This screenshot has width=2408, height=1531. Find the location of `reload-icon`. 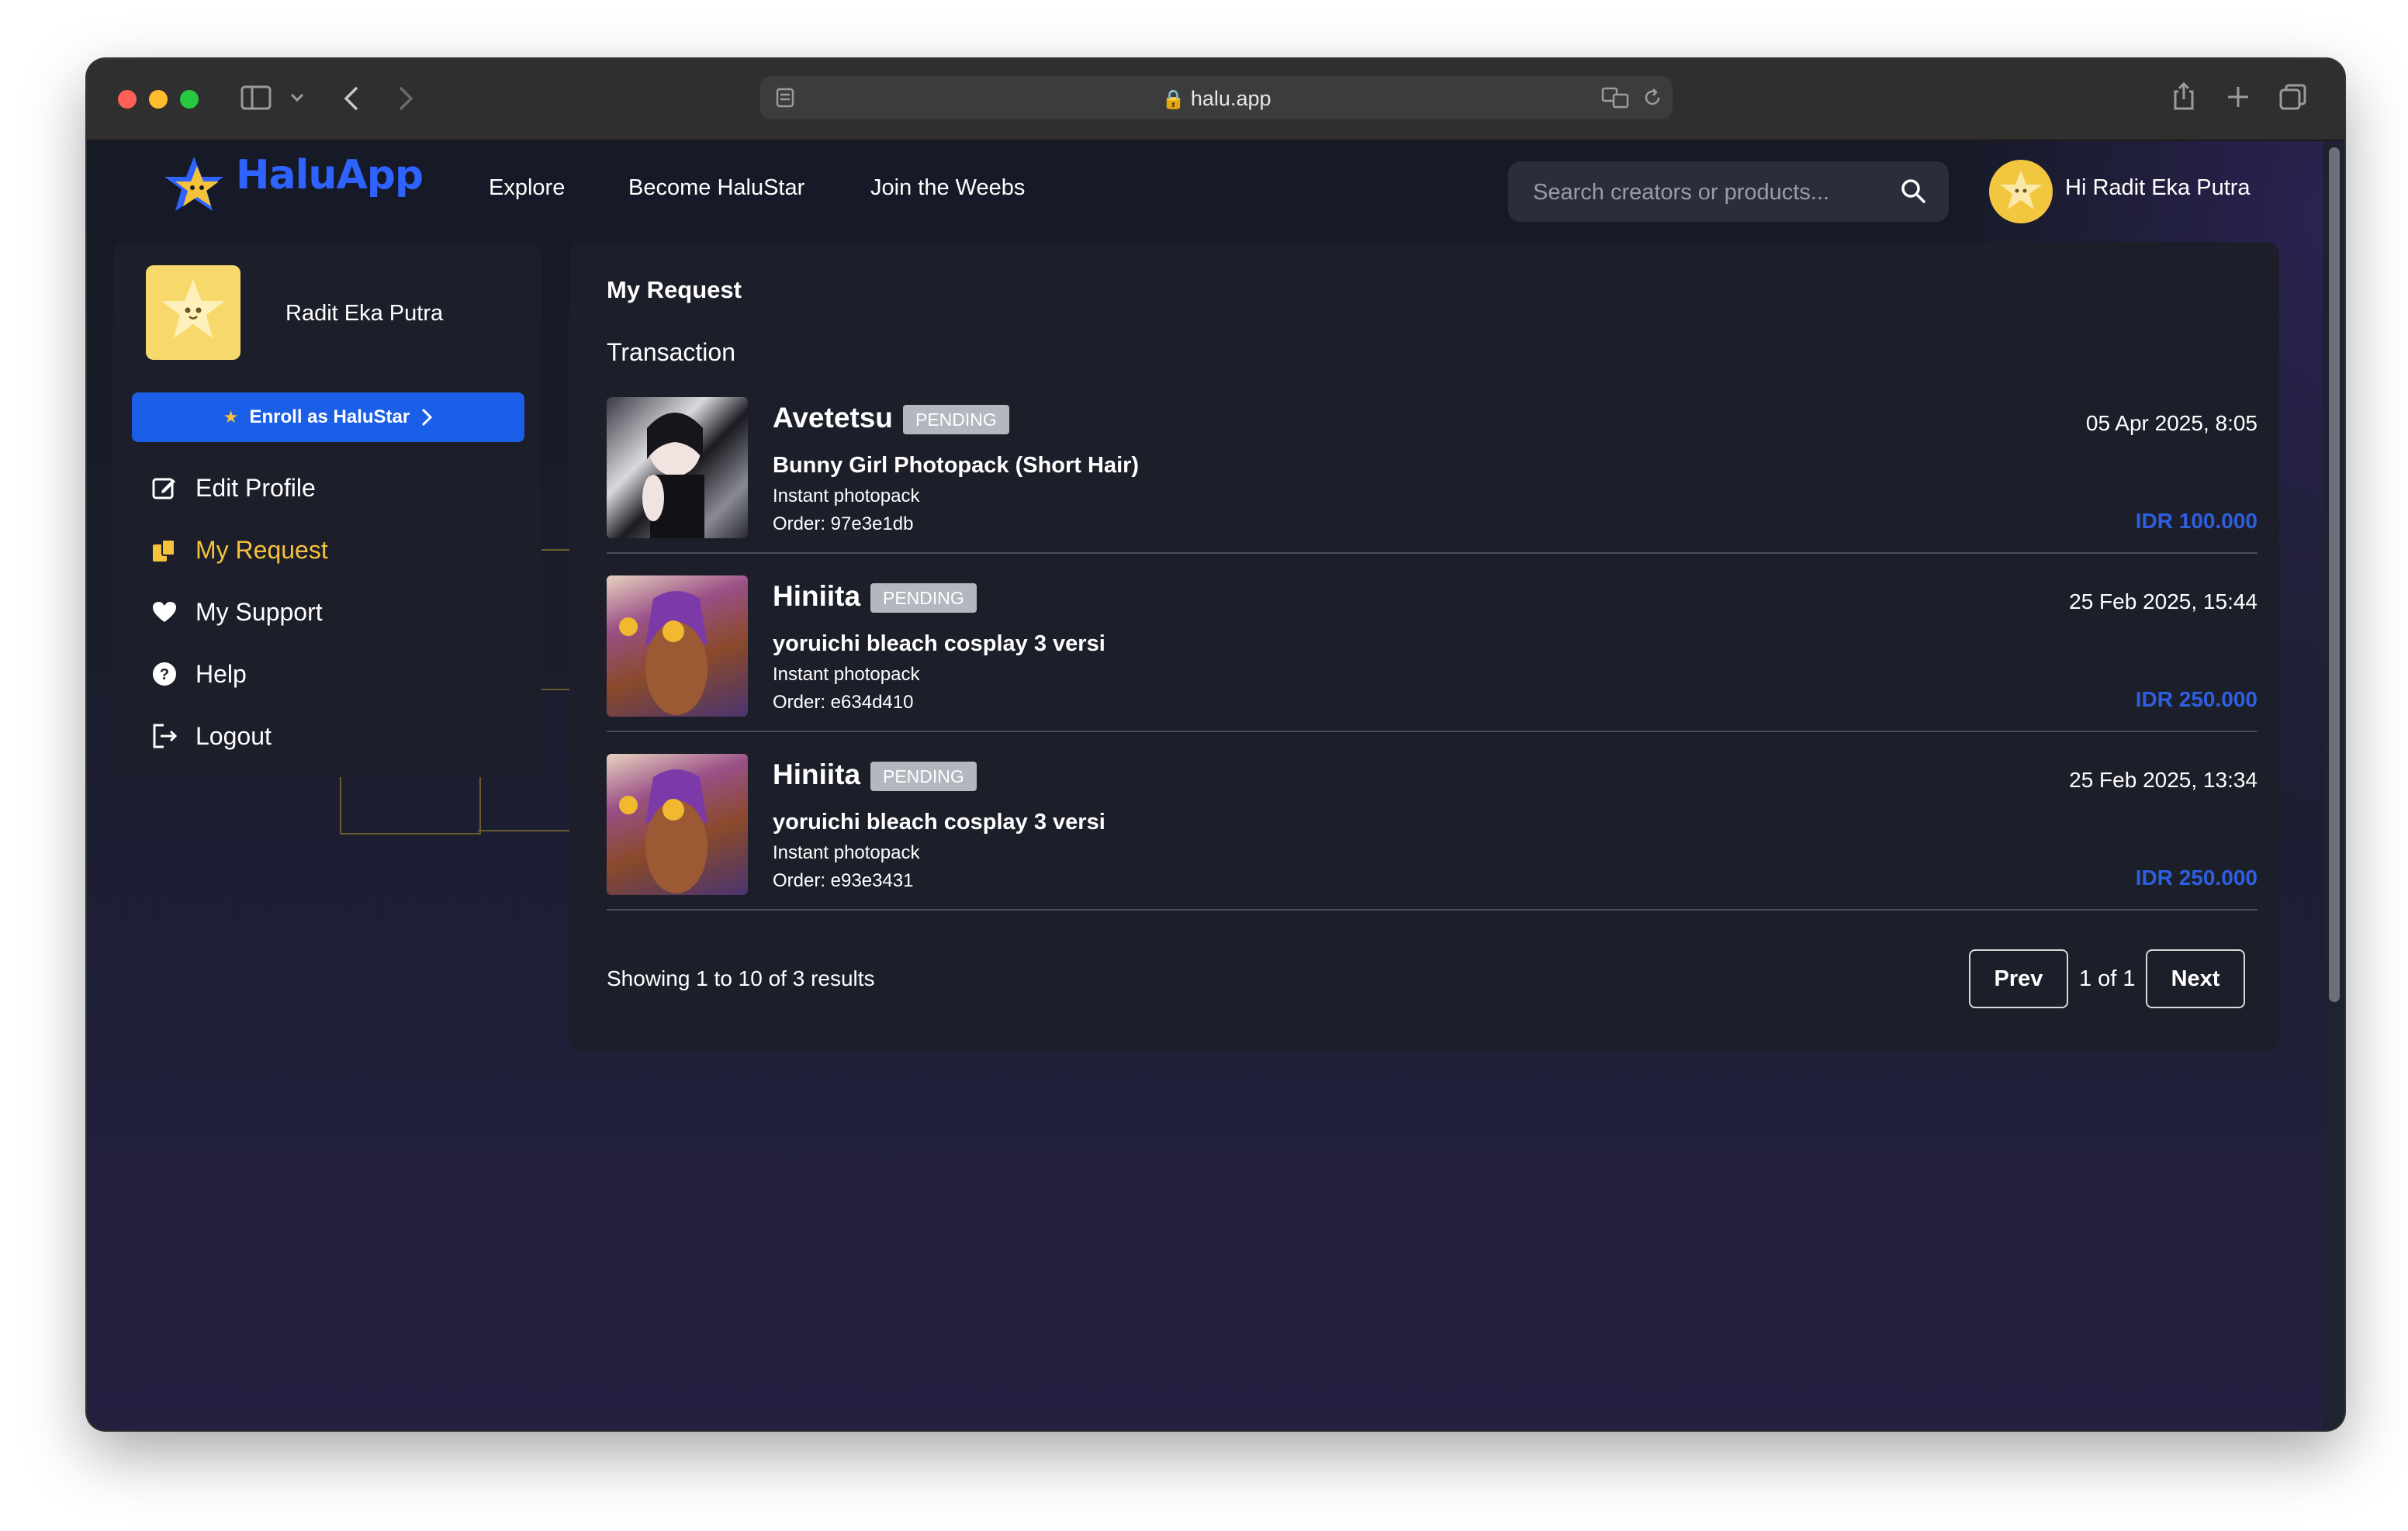

reload-icon is located at coordinates (1652, 98).